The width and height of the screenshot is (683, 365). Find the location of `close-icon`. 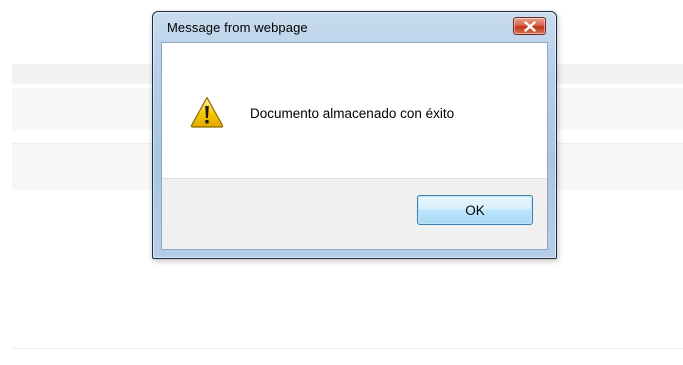

close-icon is located at coordinates (530, 26).